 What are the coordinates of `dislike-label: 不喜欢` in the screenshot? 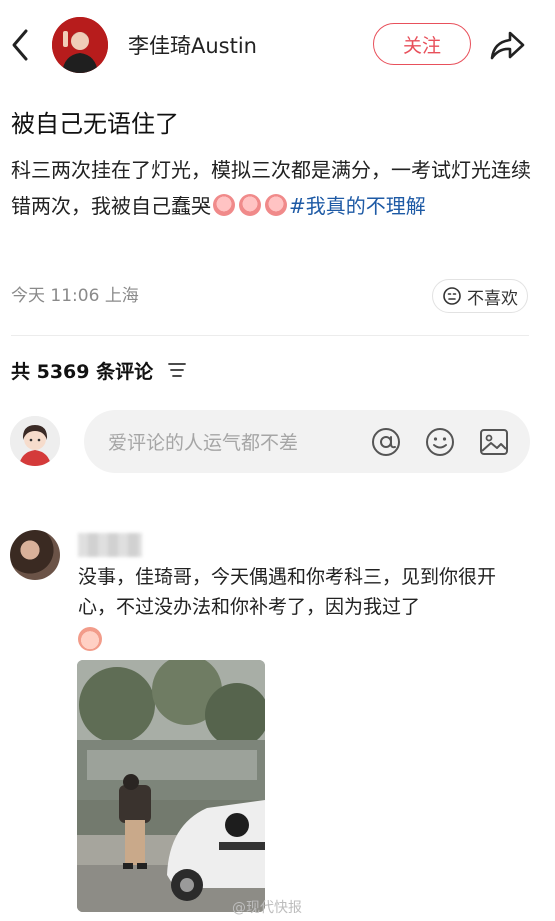 It's located at (492, 298).